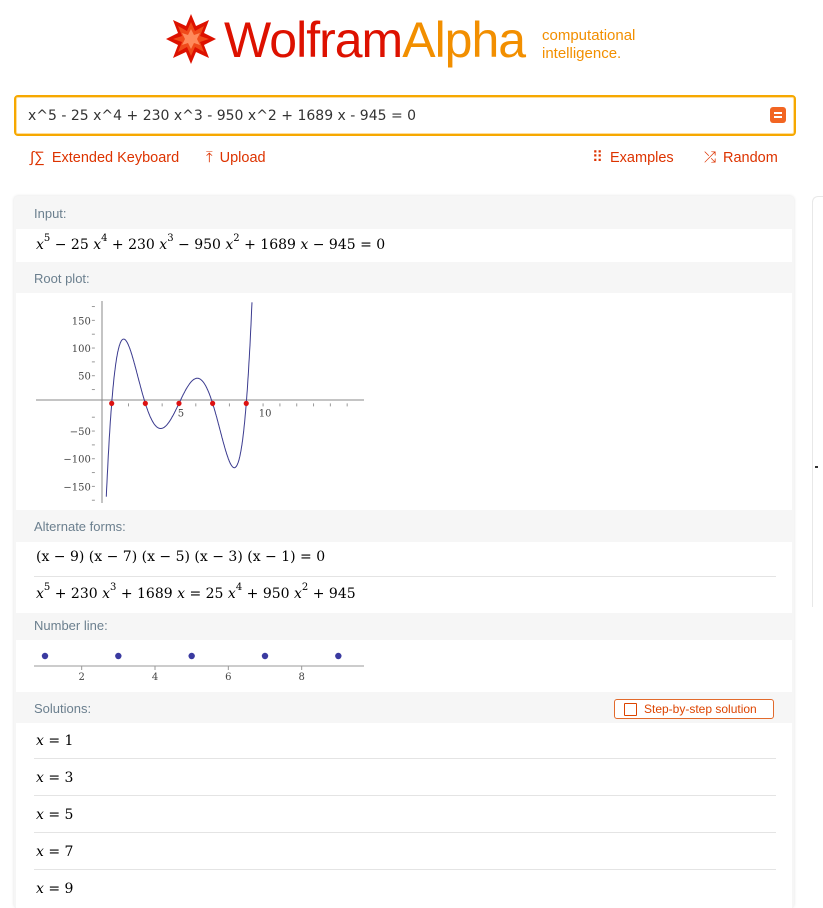  I want to click on y-tick-label: −100, so click(76, 460).